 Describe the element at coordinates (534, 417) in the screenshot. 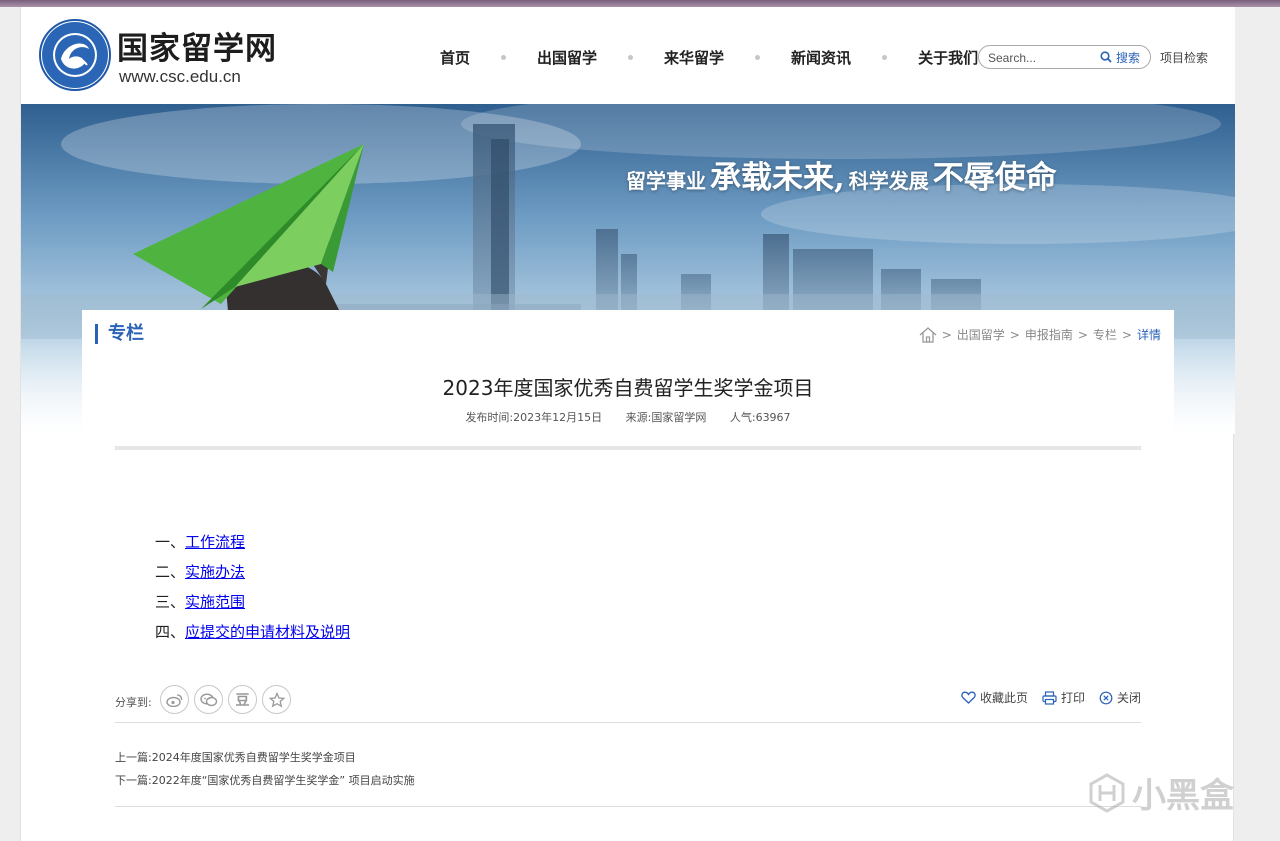

I see `publish-time: 发布时间:2023年12月15日` at that location.